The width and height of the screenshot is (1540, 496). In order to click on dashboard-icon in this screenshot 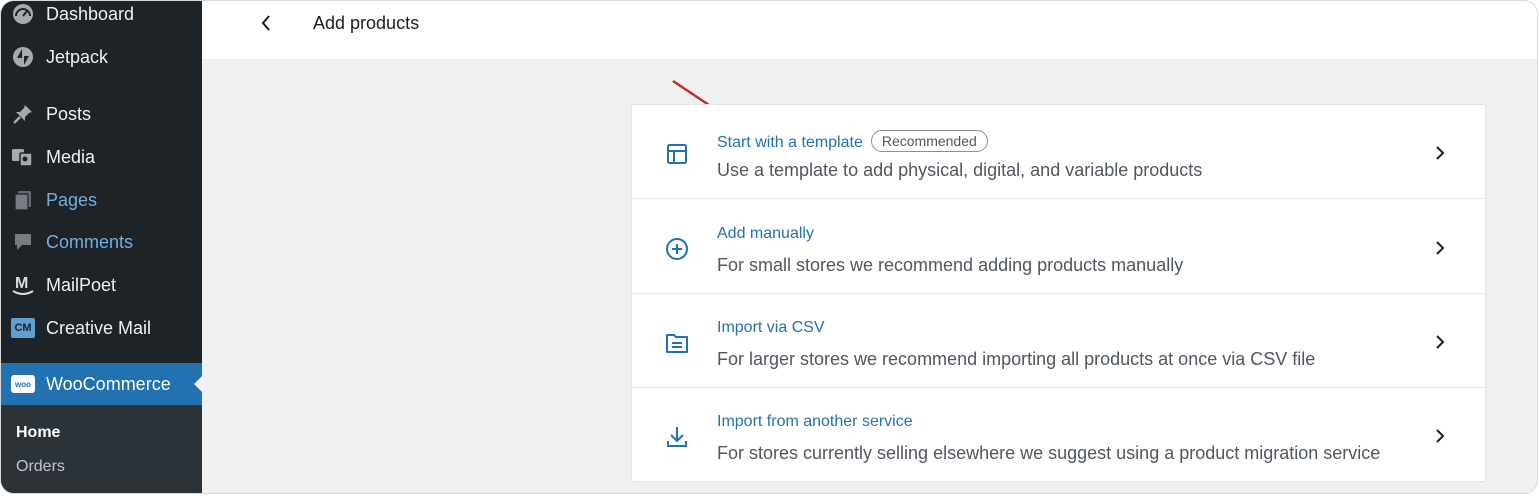, I will do `click(23, 14)`.